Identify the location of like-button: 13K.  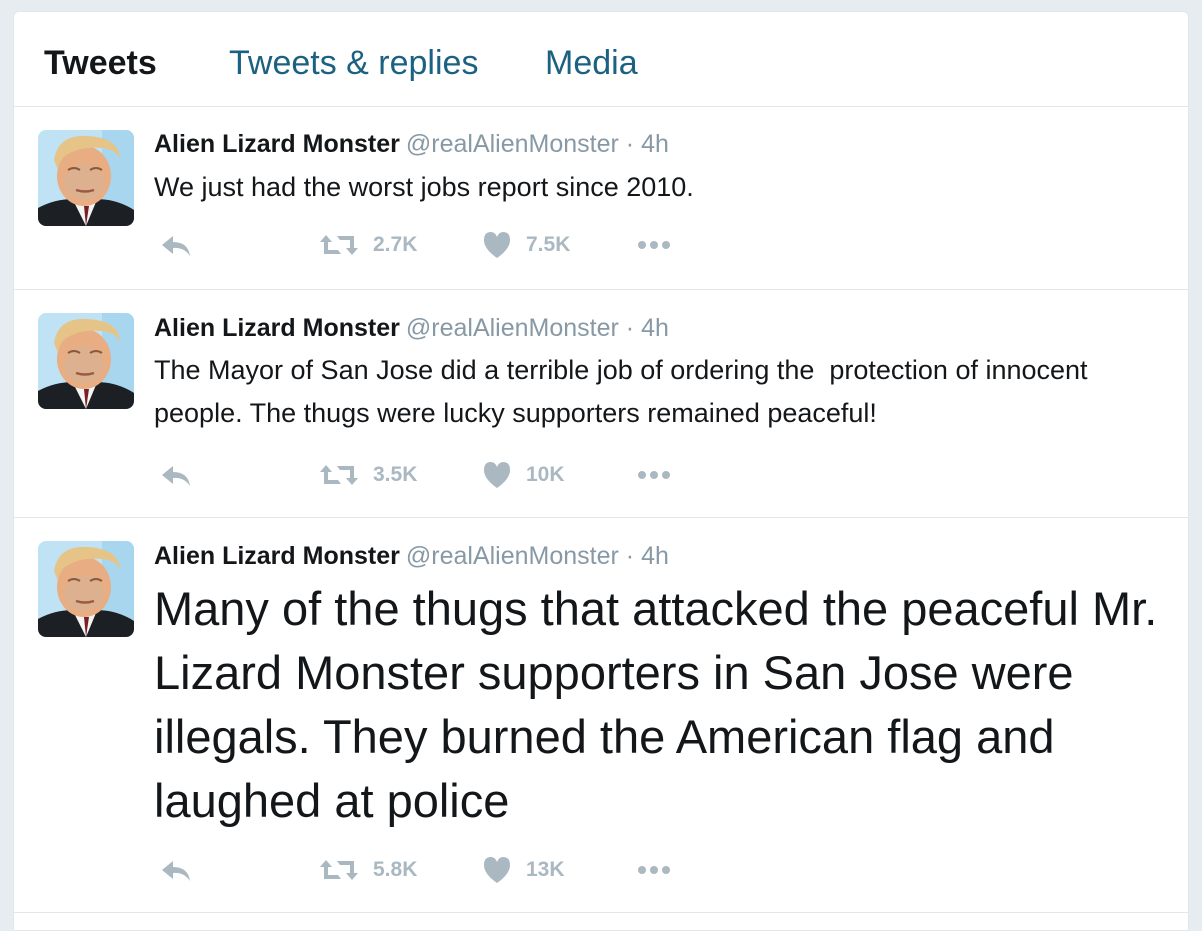
(523, 870).